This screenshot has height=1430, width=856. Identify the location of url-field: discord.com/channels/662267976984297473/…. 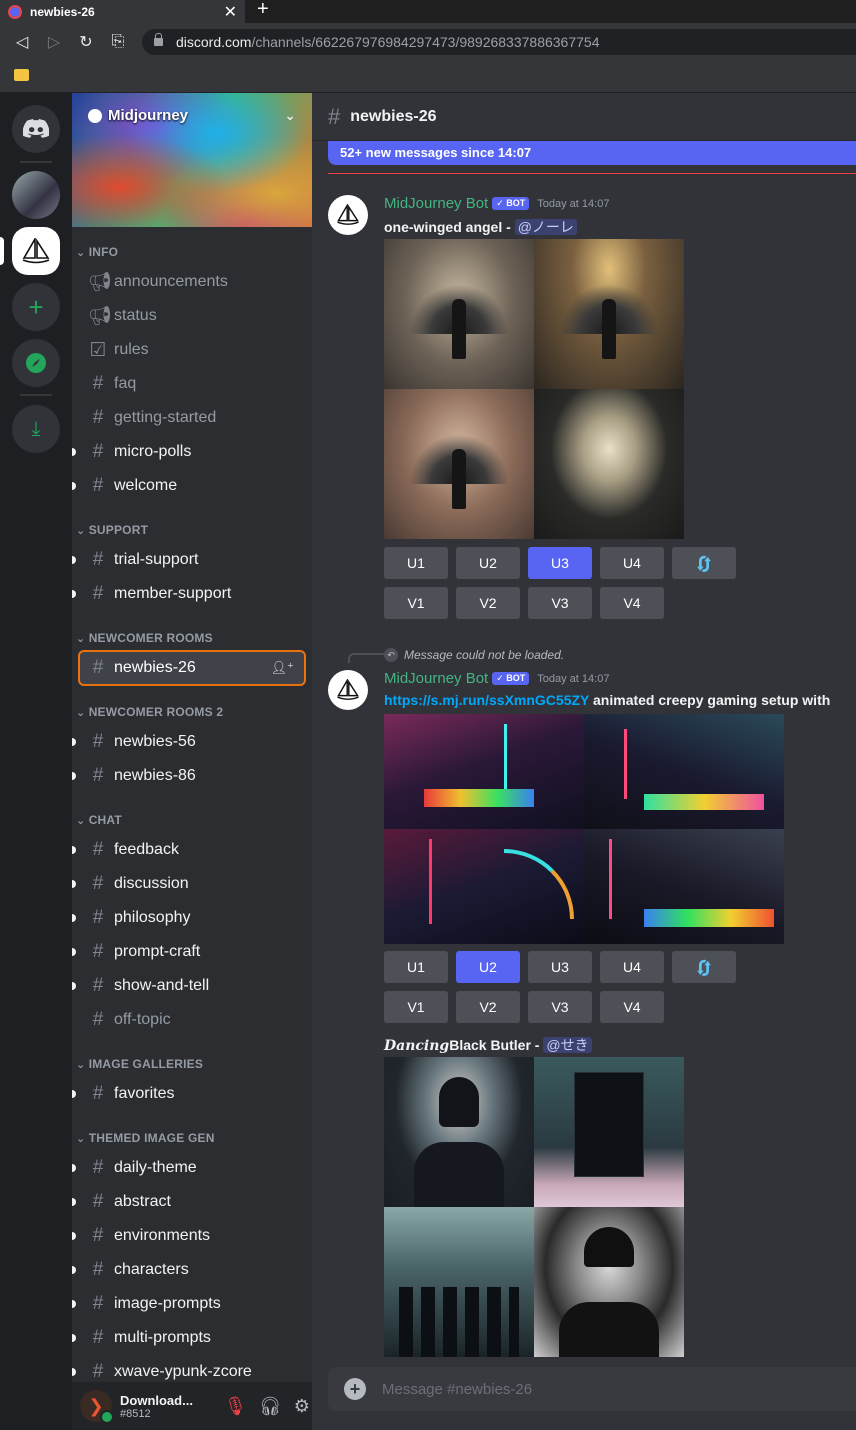
(499, 42).